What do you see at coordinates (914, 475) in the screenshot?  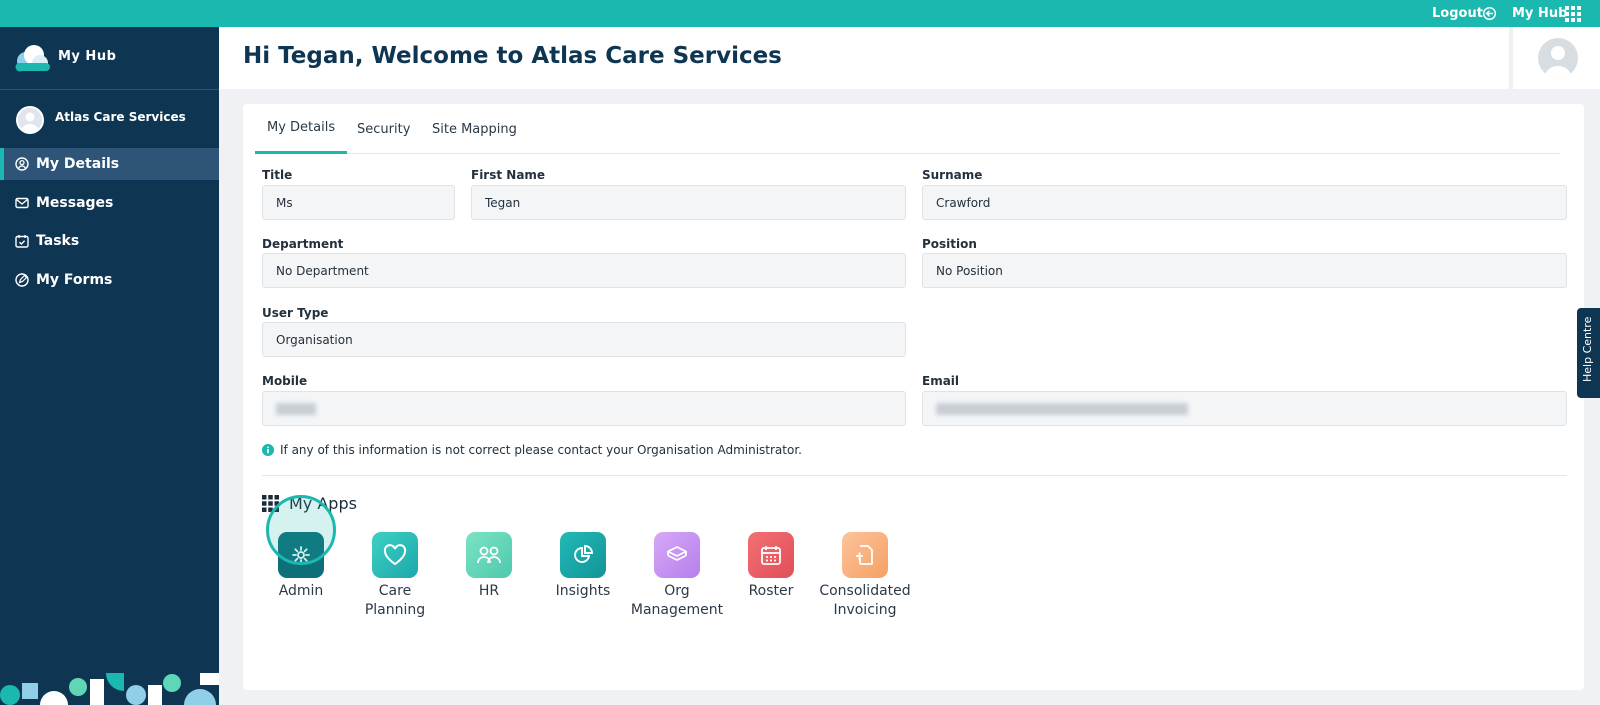 I see `section-divider` at bounding box center [914, 475].